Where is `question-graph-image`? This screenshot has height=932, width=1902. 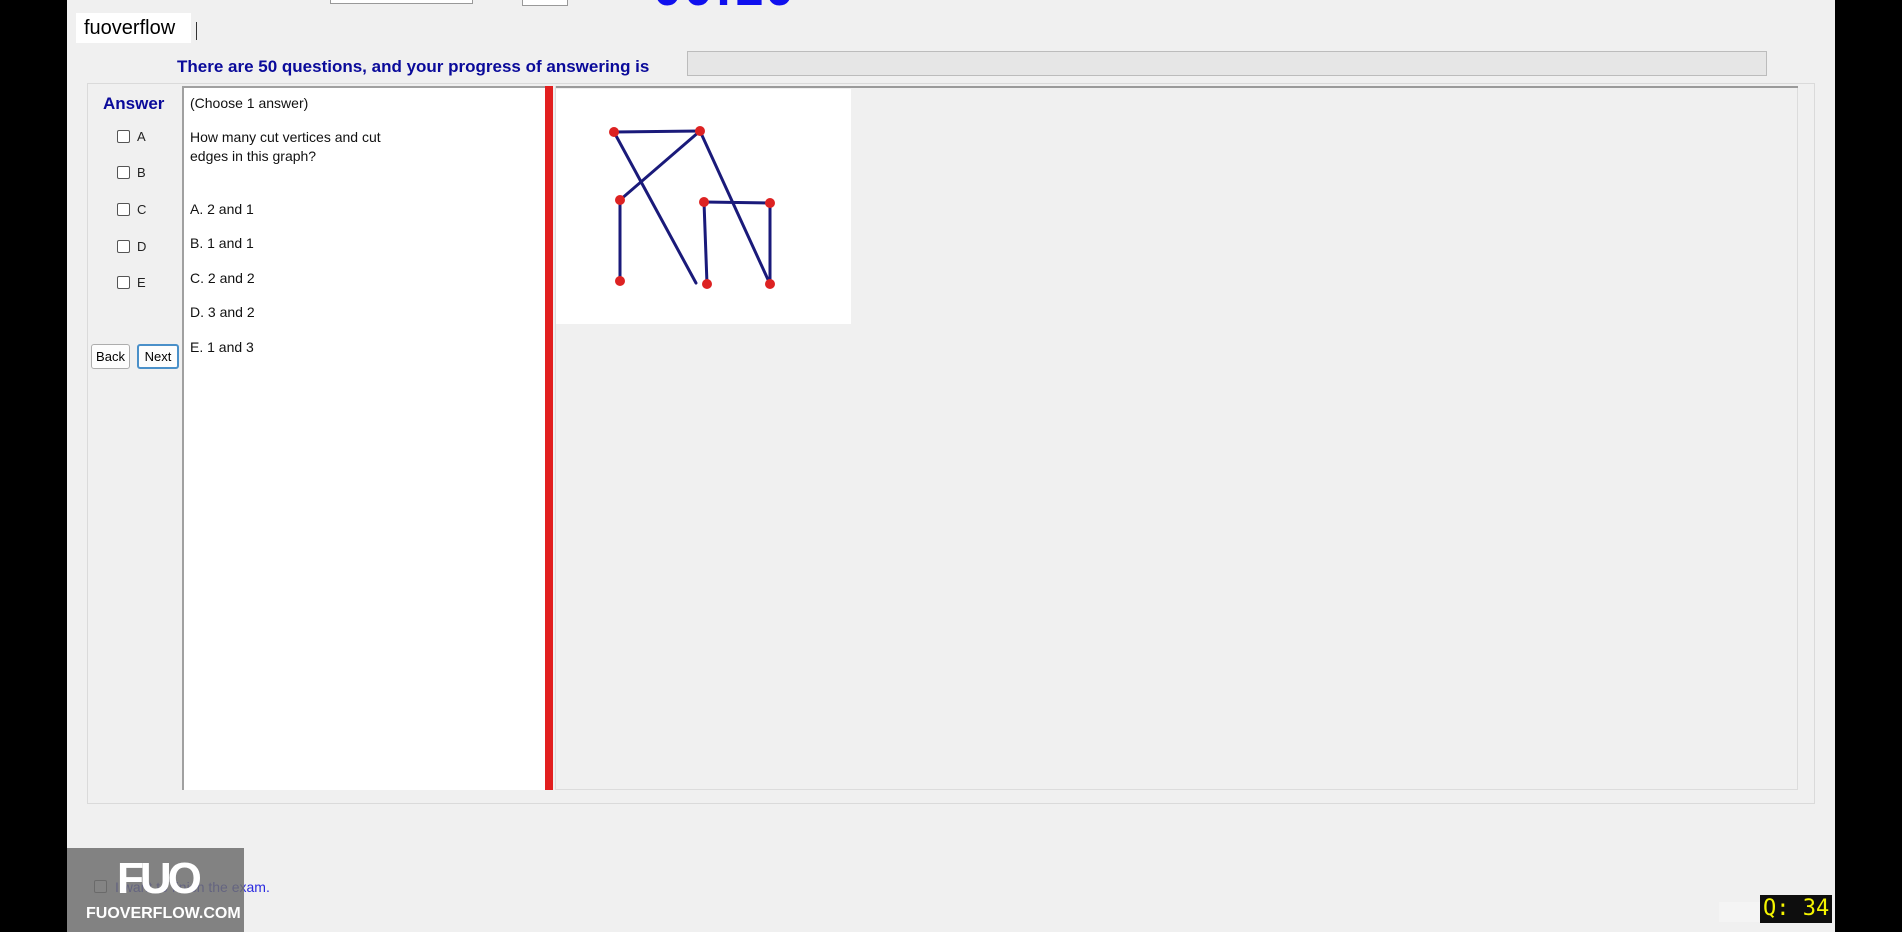 question-graph-image is located at coordinates (703, 206).